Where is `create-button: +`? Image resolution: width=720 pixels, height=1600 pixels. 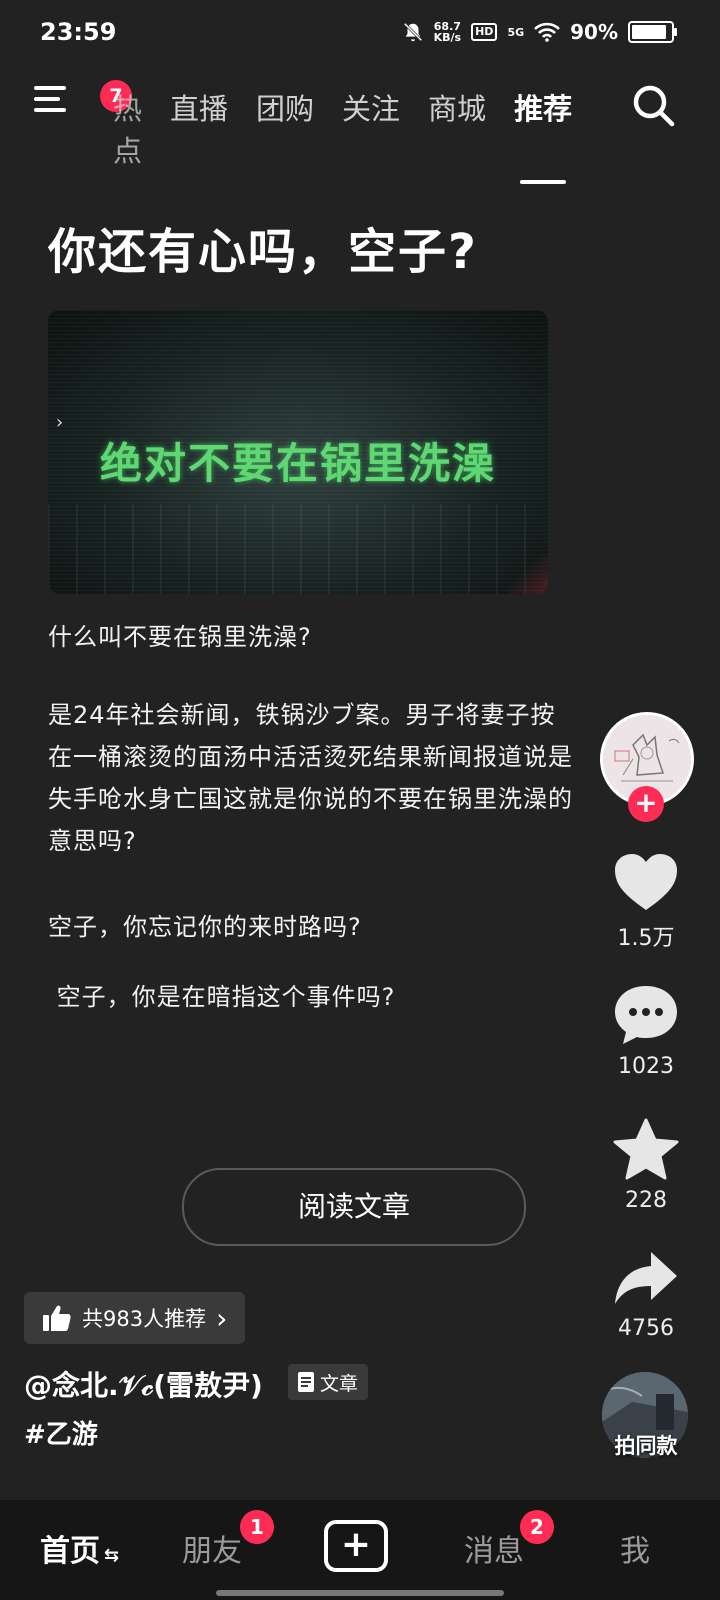 create-button: + is located at coordinates (356, 1546).